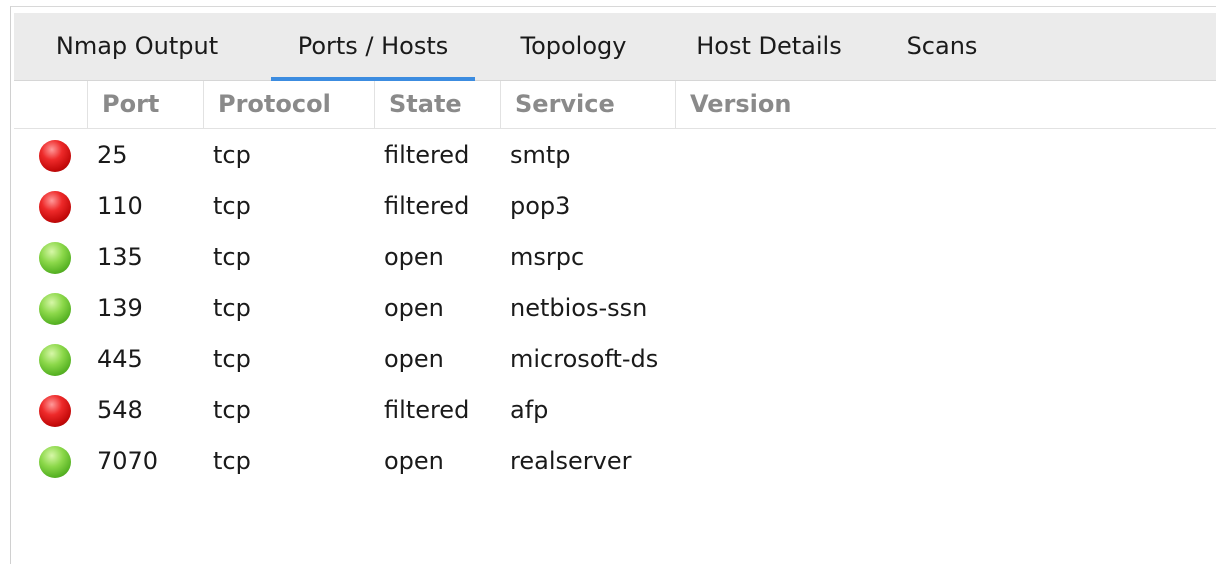 The height and width of the screenshot is (564, 1216). I want to click on column-header-status, so click(51, 104).